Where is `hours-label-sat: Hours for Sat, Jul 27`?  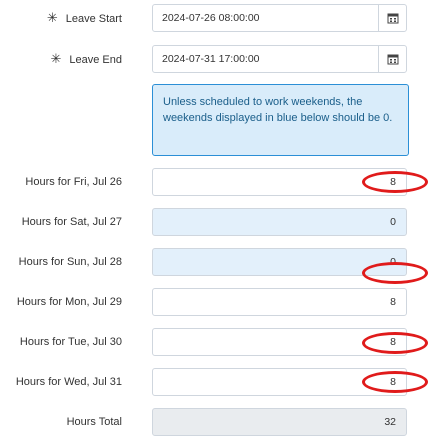 hours-label-sat: Hours for Sat, Jul 27 is located at coordinates (71, 222).